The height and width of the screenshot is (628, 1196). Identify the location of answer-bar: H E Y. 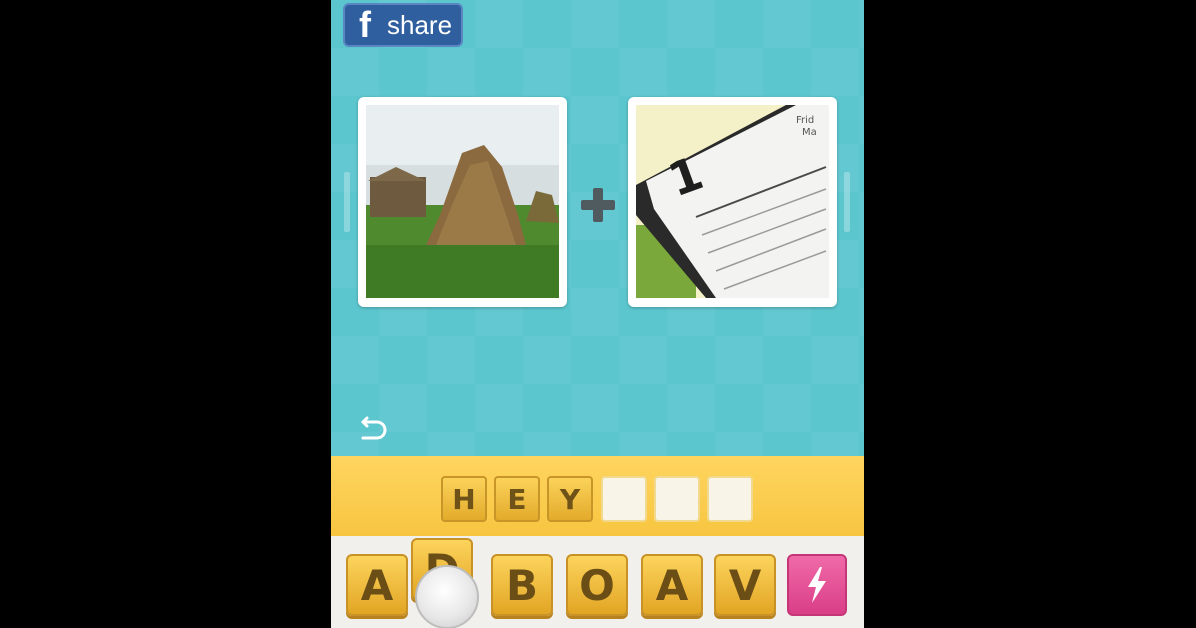
(597, 496).